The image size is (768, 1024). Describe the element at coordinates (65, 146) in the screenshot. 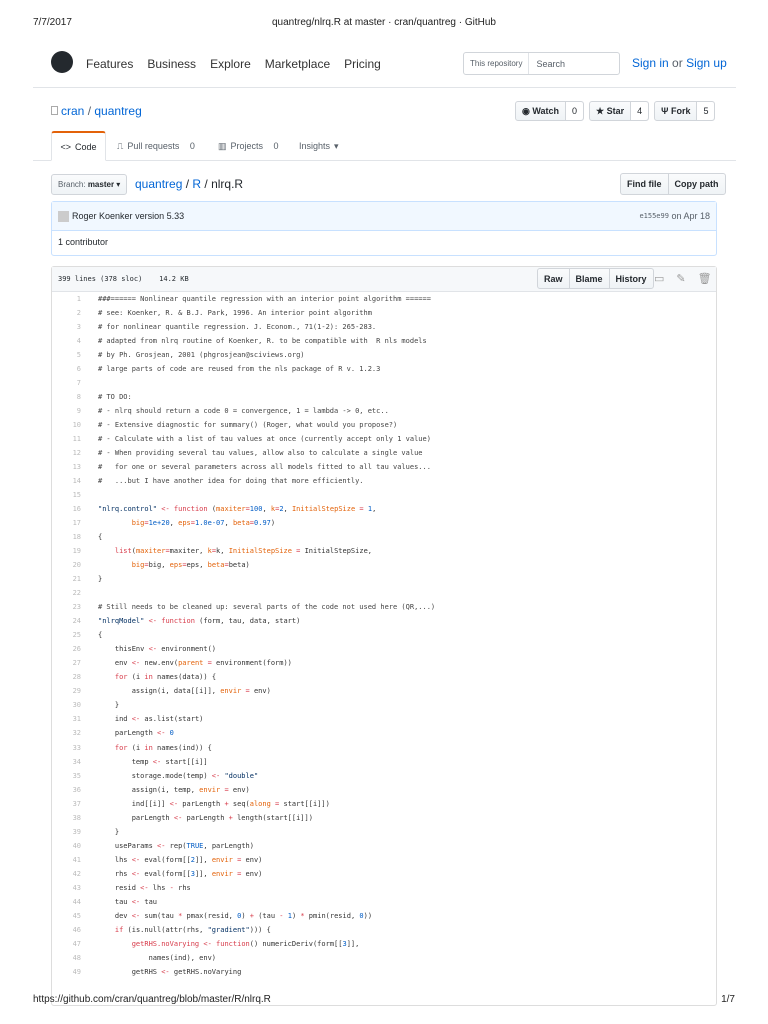

I see `code-icon: <>` at that location.